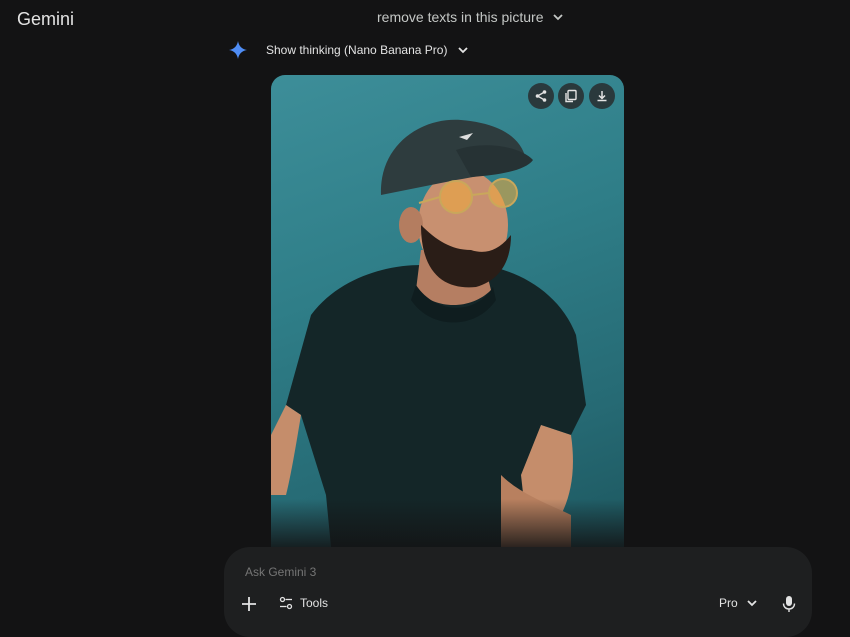 This screenshot has width=850, height=637. What do you see at coordinates (45, 19) in the screenshot?
I see `app-logo: Gemini` at bounding box center [45, 19].